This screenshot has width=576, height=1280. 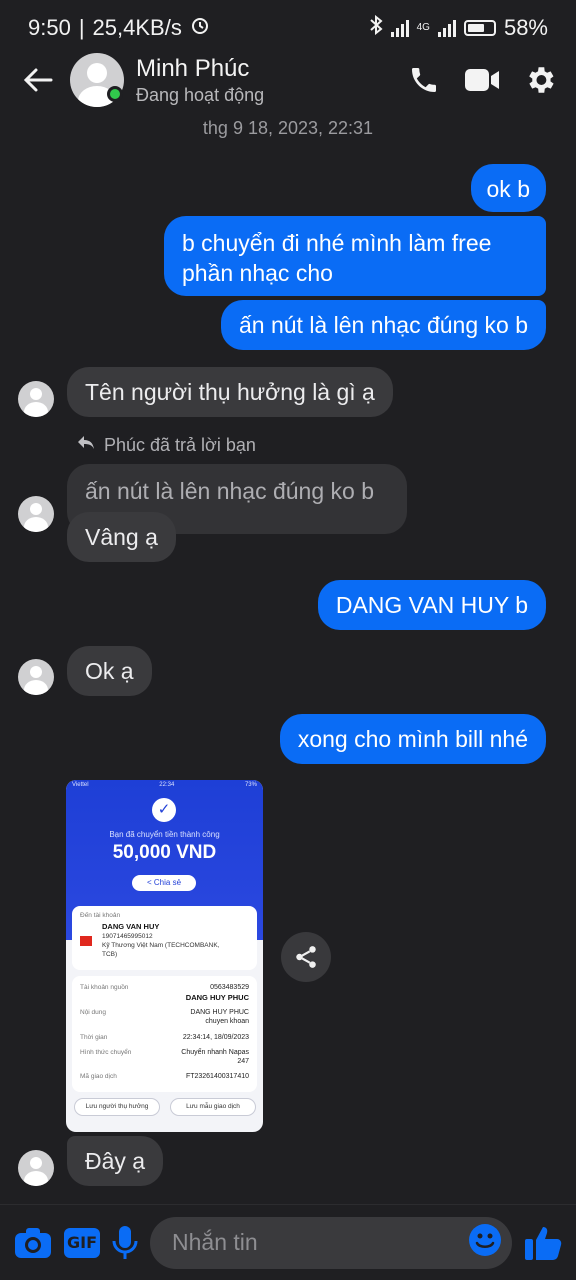 I want to click on camera-icon, so click(x=33, y=1243).